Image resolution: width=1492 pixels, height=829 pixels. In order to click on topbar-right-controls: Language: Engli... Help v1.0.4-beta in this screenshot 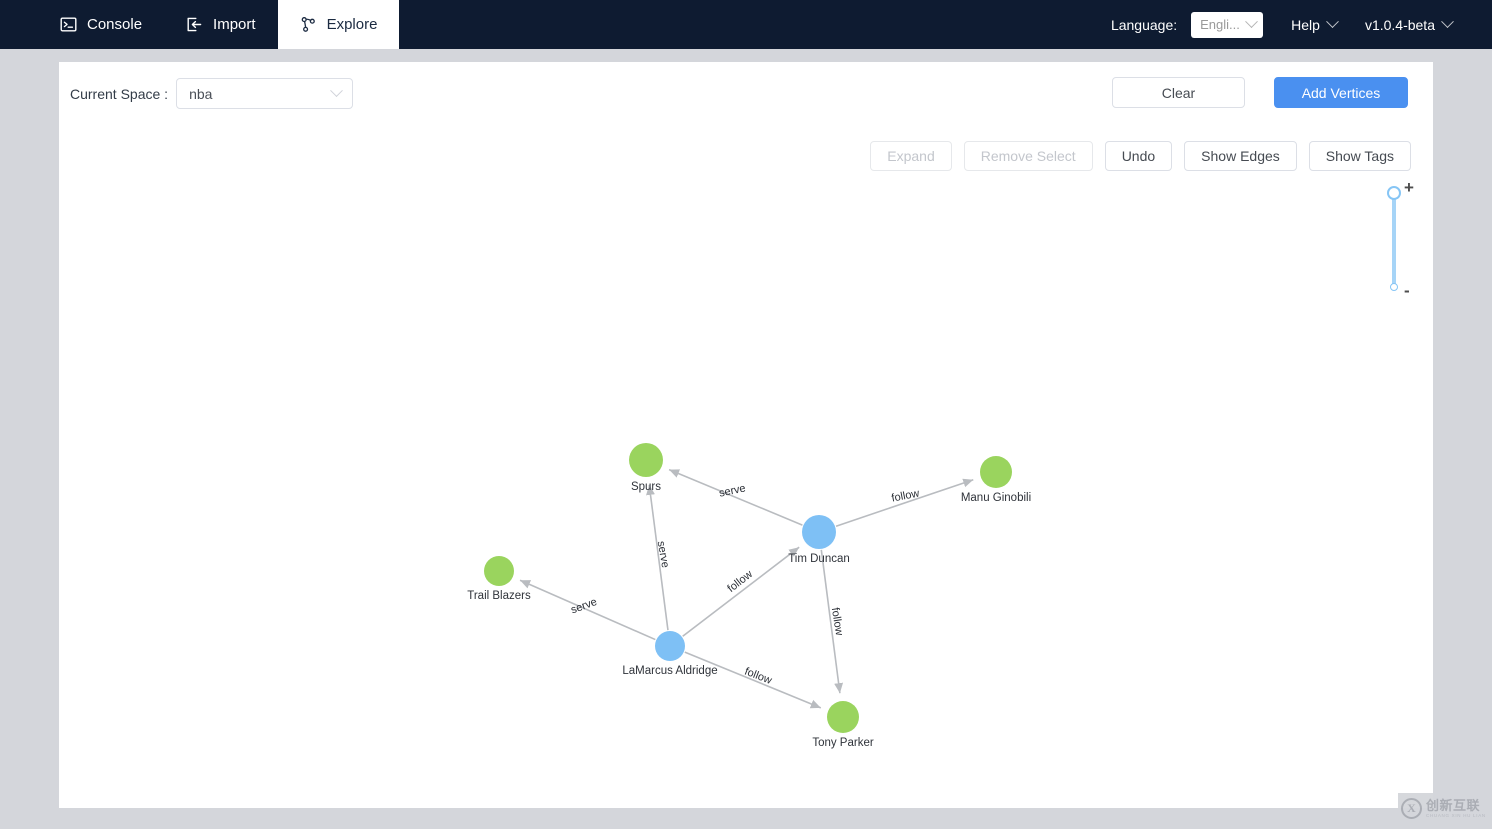, I will do `click(1301, 24)`.